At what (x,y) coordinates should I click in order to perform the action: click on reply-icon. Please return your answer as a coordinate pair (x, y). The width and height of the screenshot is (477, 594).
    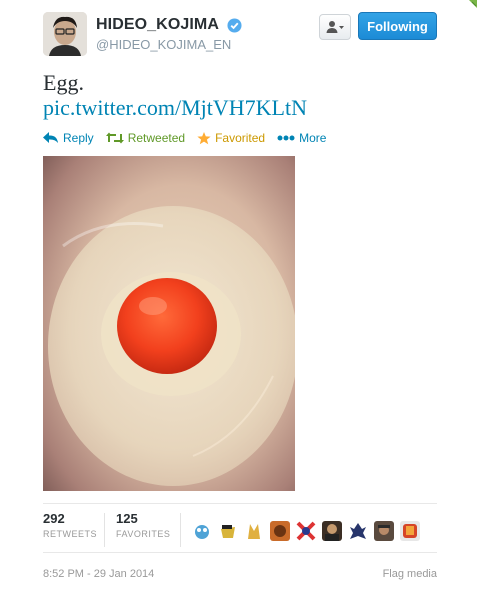
    Looking at the image, I should click on (50, 137).